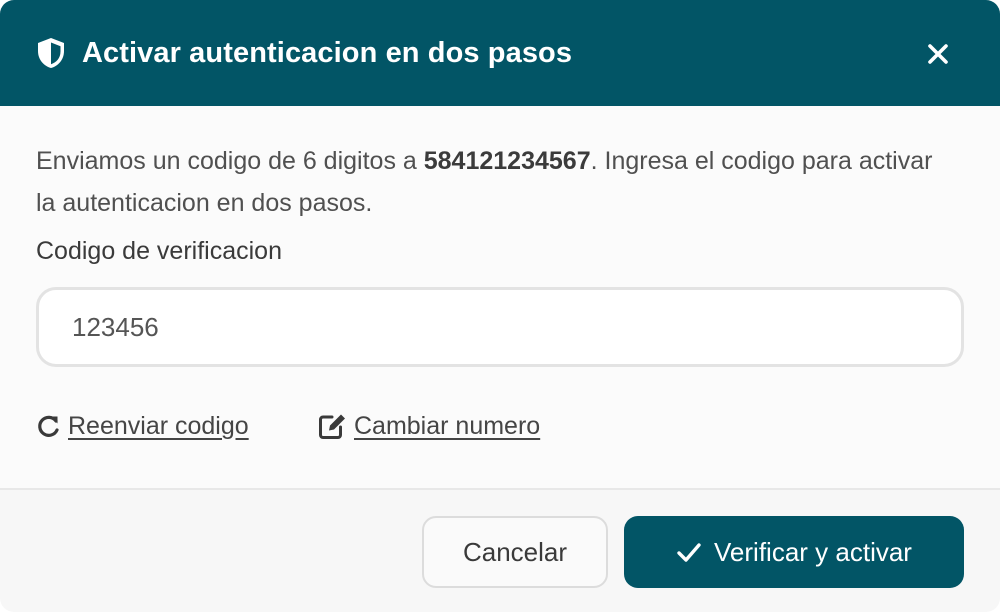 This screenshot has height=612, width=1000. What do you see at coordinates (500, 327) in the screenshot?
I see `verification-code-input` at bounding box center [500, 327].